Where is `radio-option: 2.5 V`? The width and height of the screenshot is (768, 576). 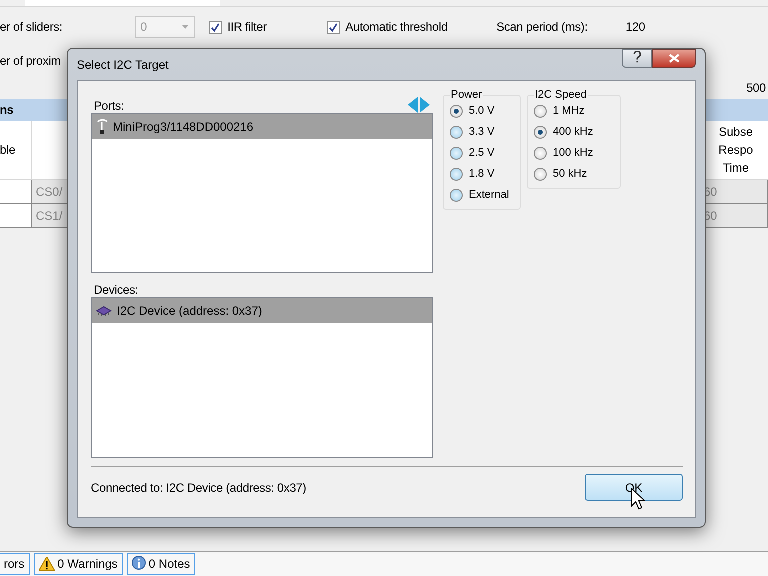 radio-option: 2.5 V is located at coordinates (482, 153).